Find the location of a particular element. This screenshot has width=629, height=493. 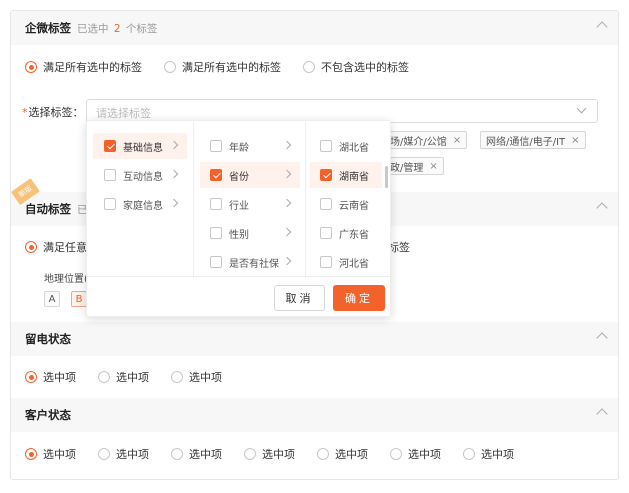

cascader-option: 省份 is located at coordinates (250, 175).